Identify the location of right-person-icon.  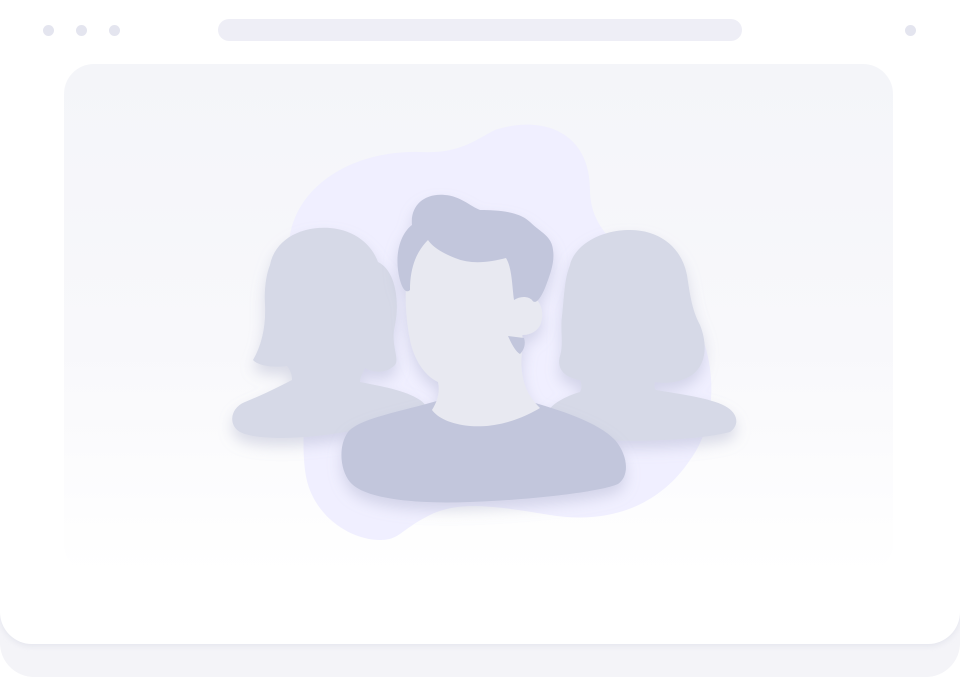
(641, 335).